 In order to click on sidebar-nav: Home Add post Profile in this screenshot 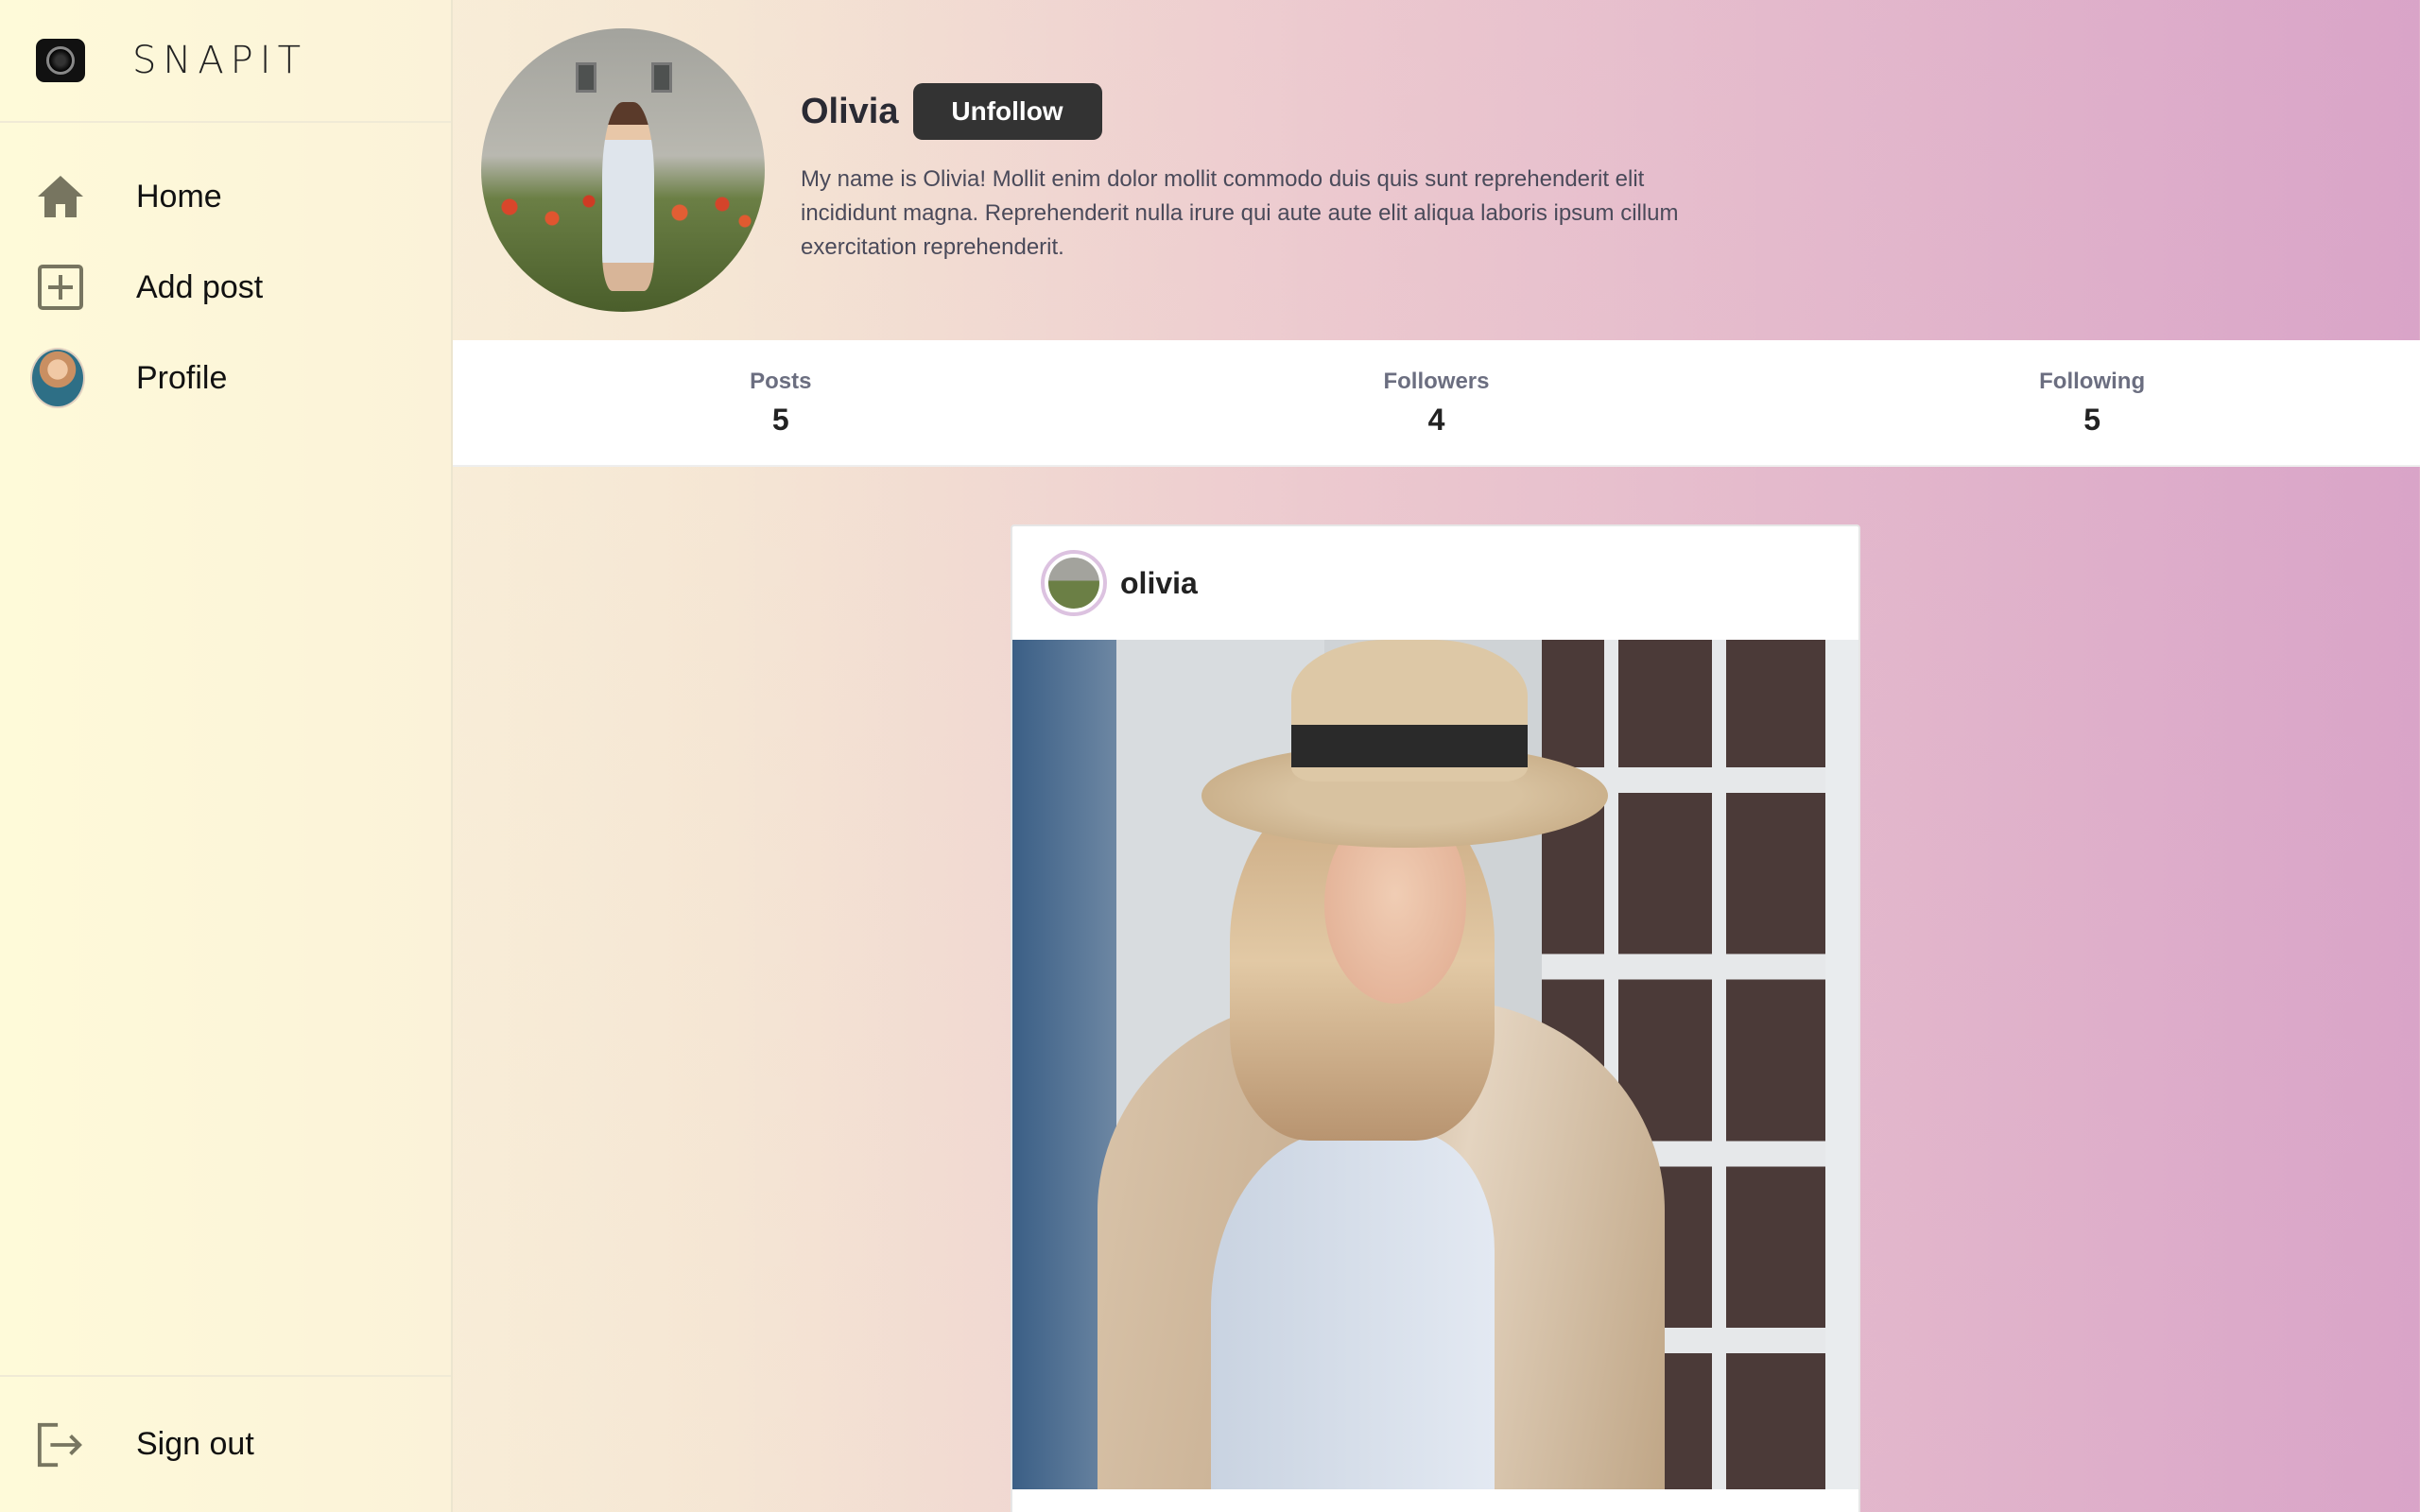, I will do `click(226, 273)`.